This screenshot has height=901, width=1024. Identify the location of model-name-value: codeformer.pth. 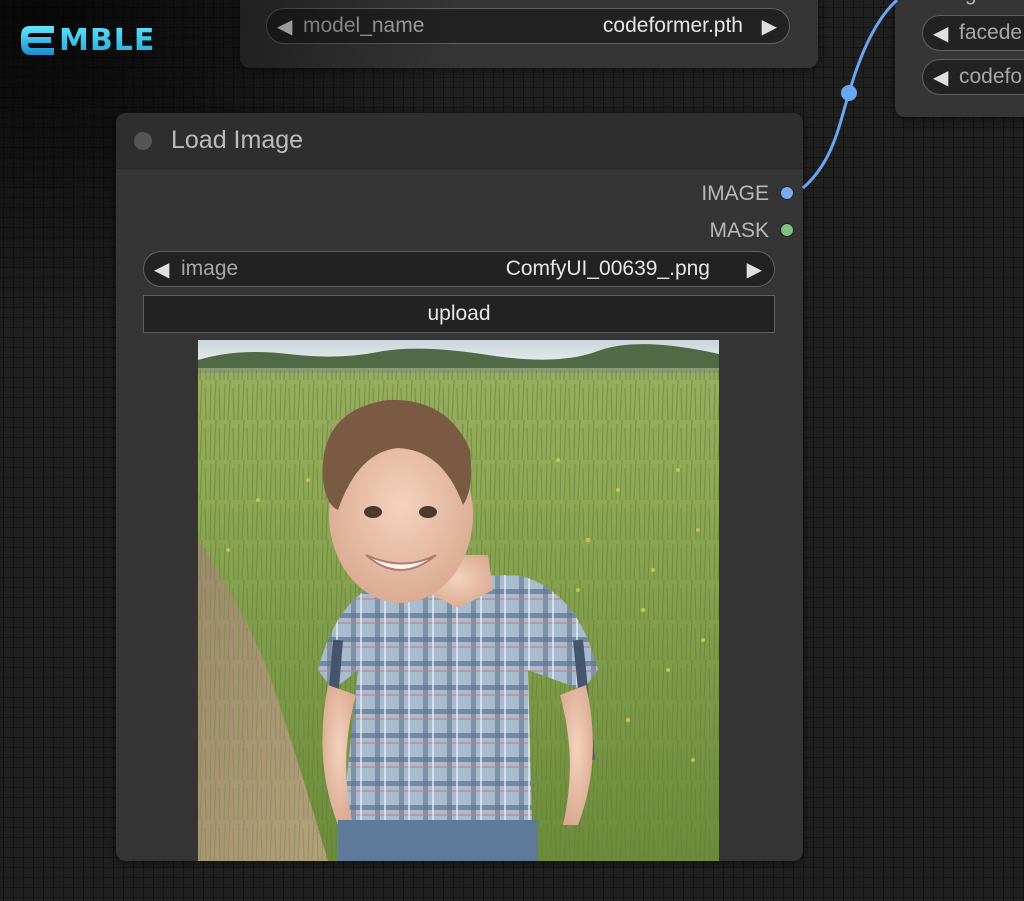
(672, 25).